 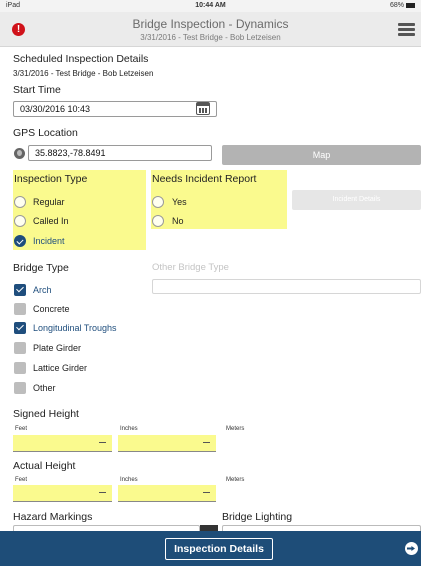 I want to click on radio-called-in, so click(x=20, y=221).